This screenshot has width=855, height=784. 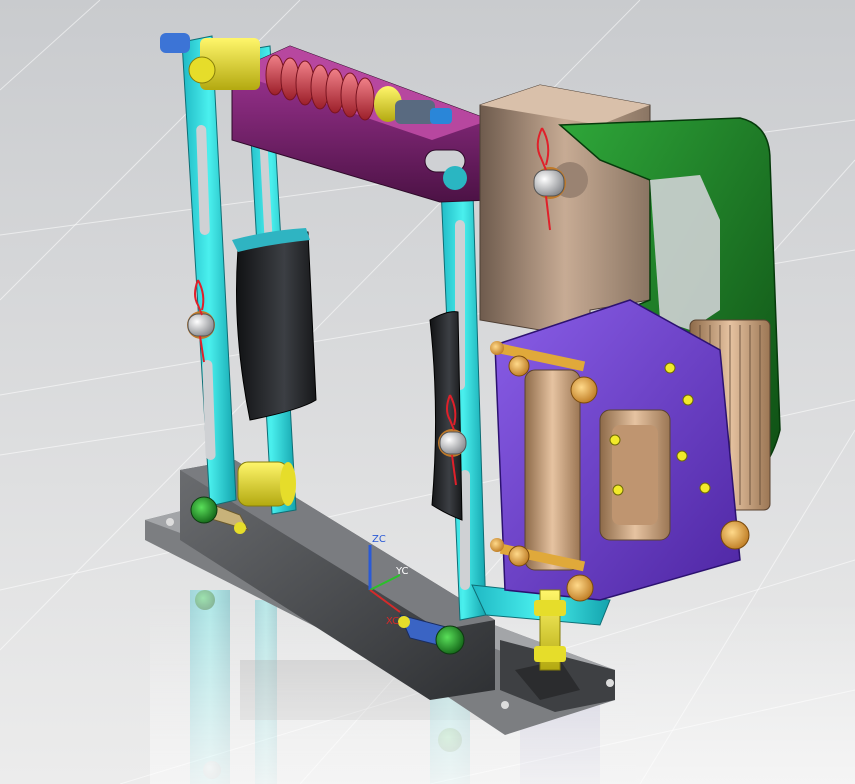 What do you see at coordinates (402, 571) in the screenshot?
I see `y-axis-label: YC` at bounding box center [402, 571].